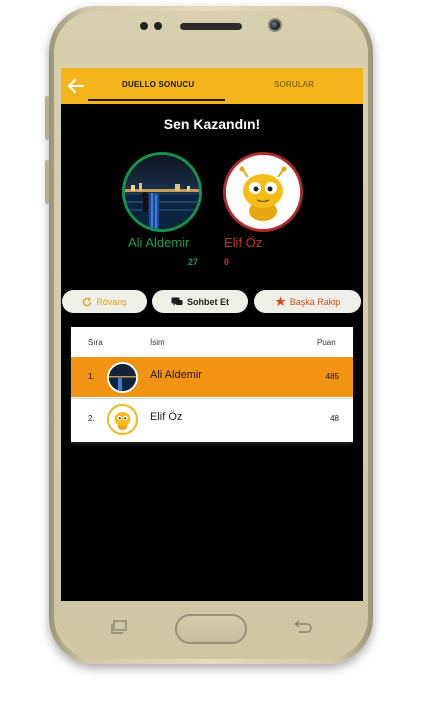 The height and width of the screenshot is (706, 422). What do you see at coordinates (227, 262) in the screenshot?
I see `player2-score: 0` at bounding box center [227, 262].